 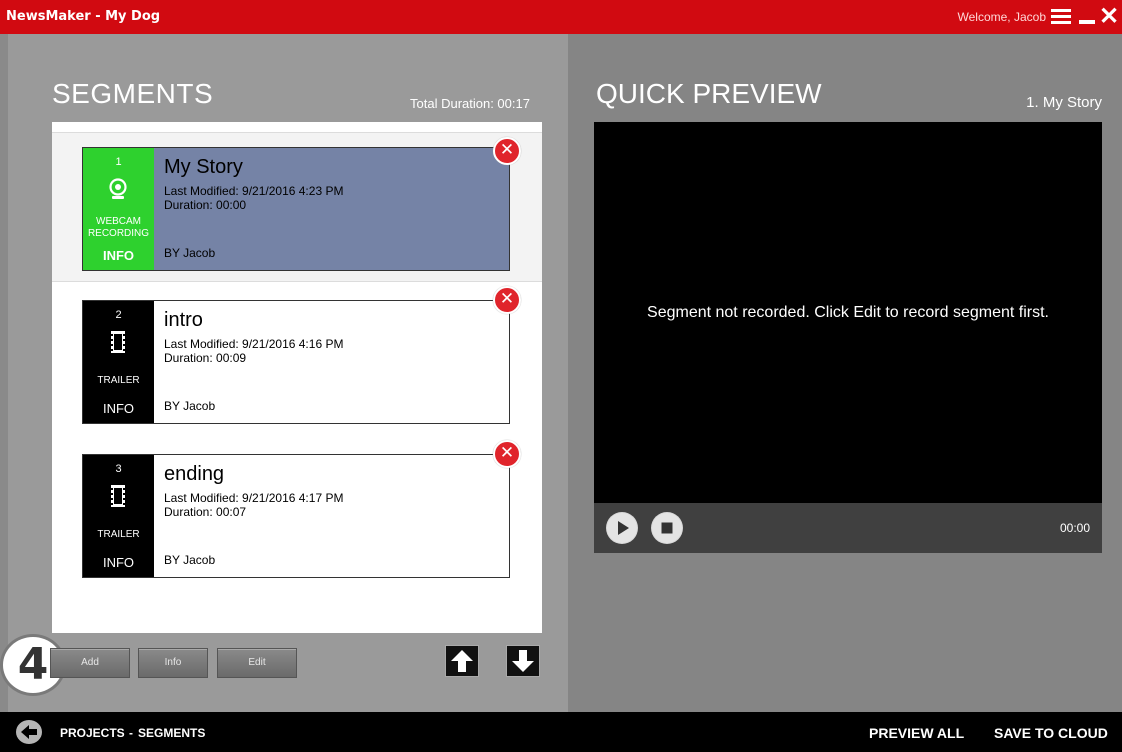 I want to click on stop-button, so click(x=667, y=528).